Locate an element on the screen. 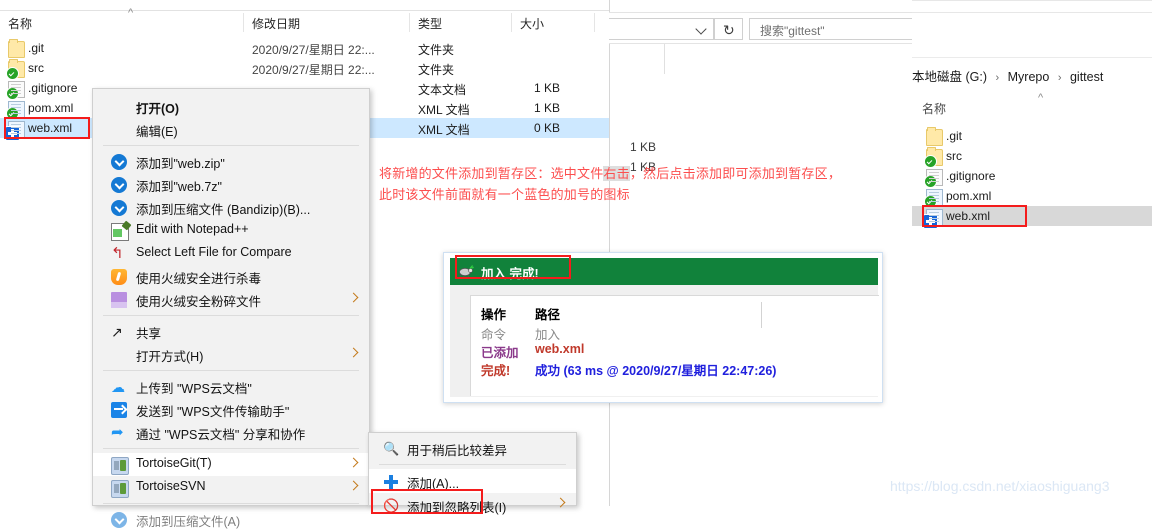  file-type: 文本文档 is located at coordinates (442, 90).